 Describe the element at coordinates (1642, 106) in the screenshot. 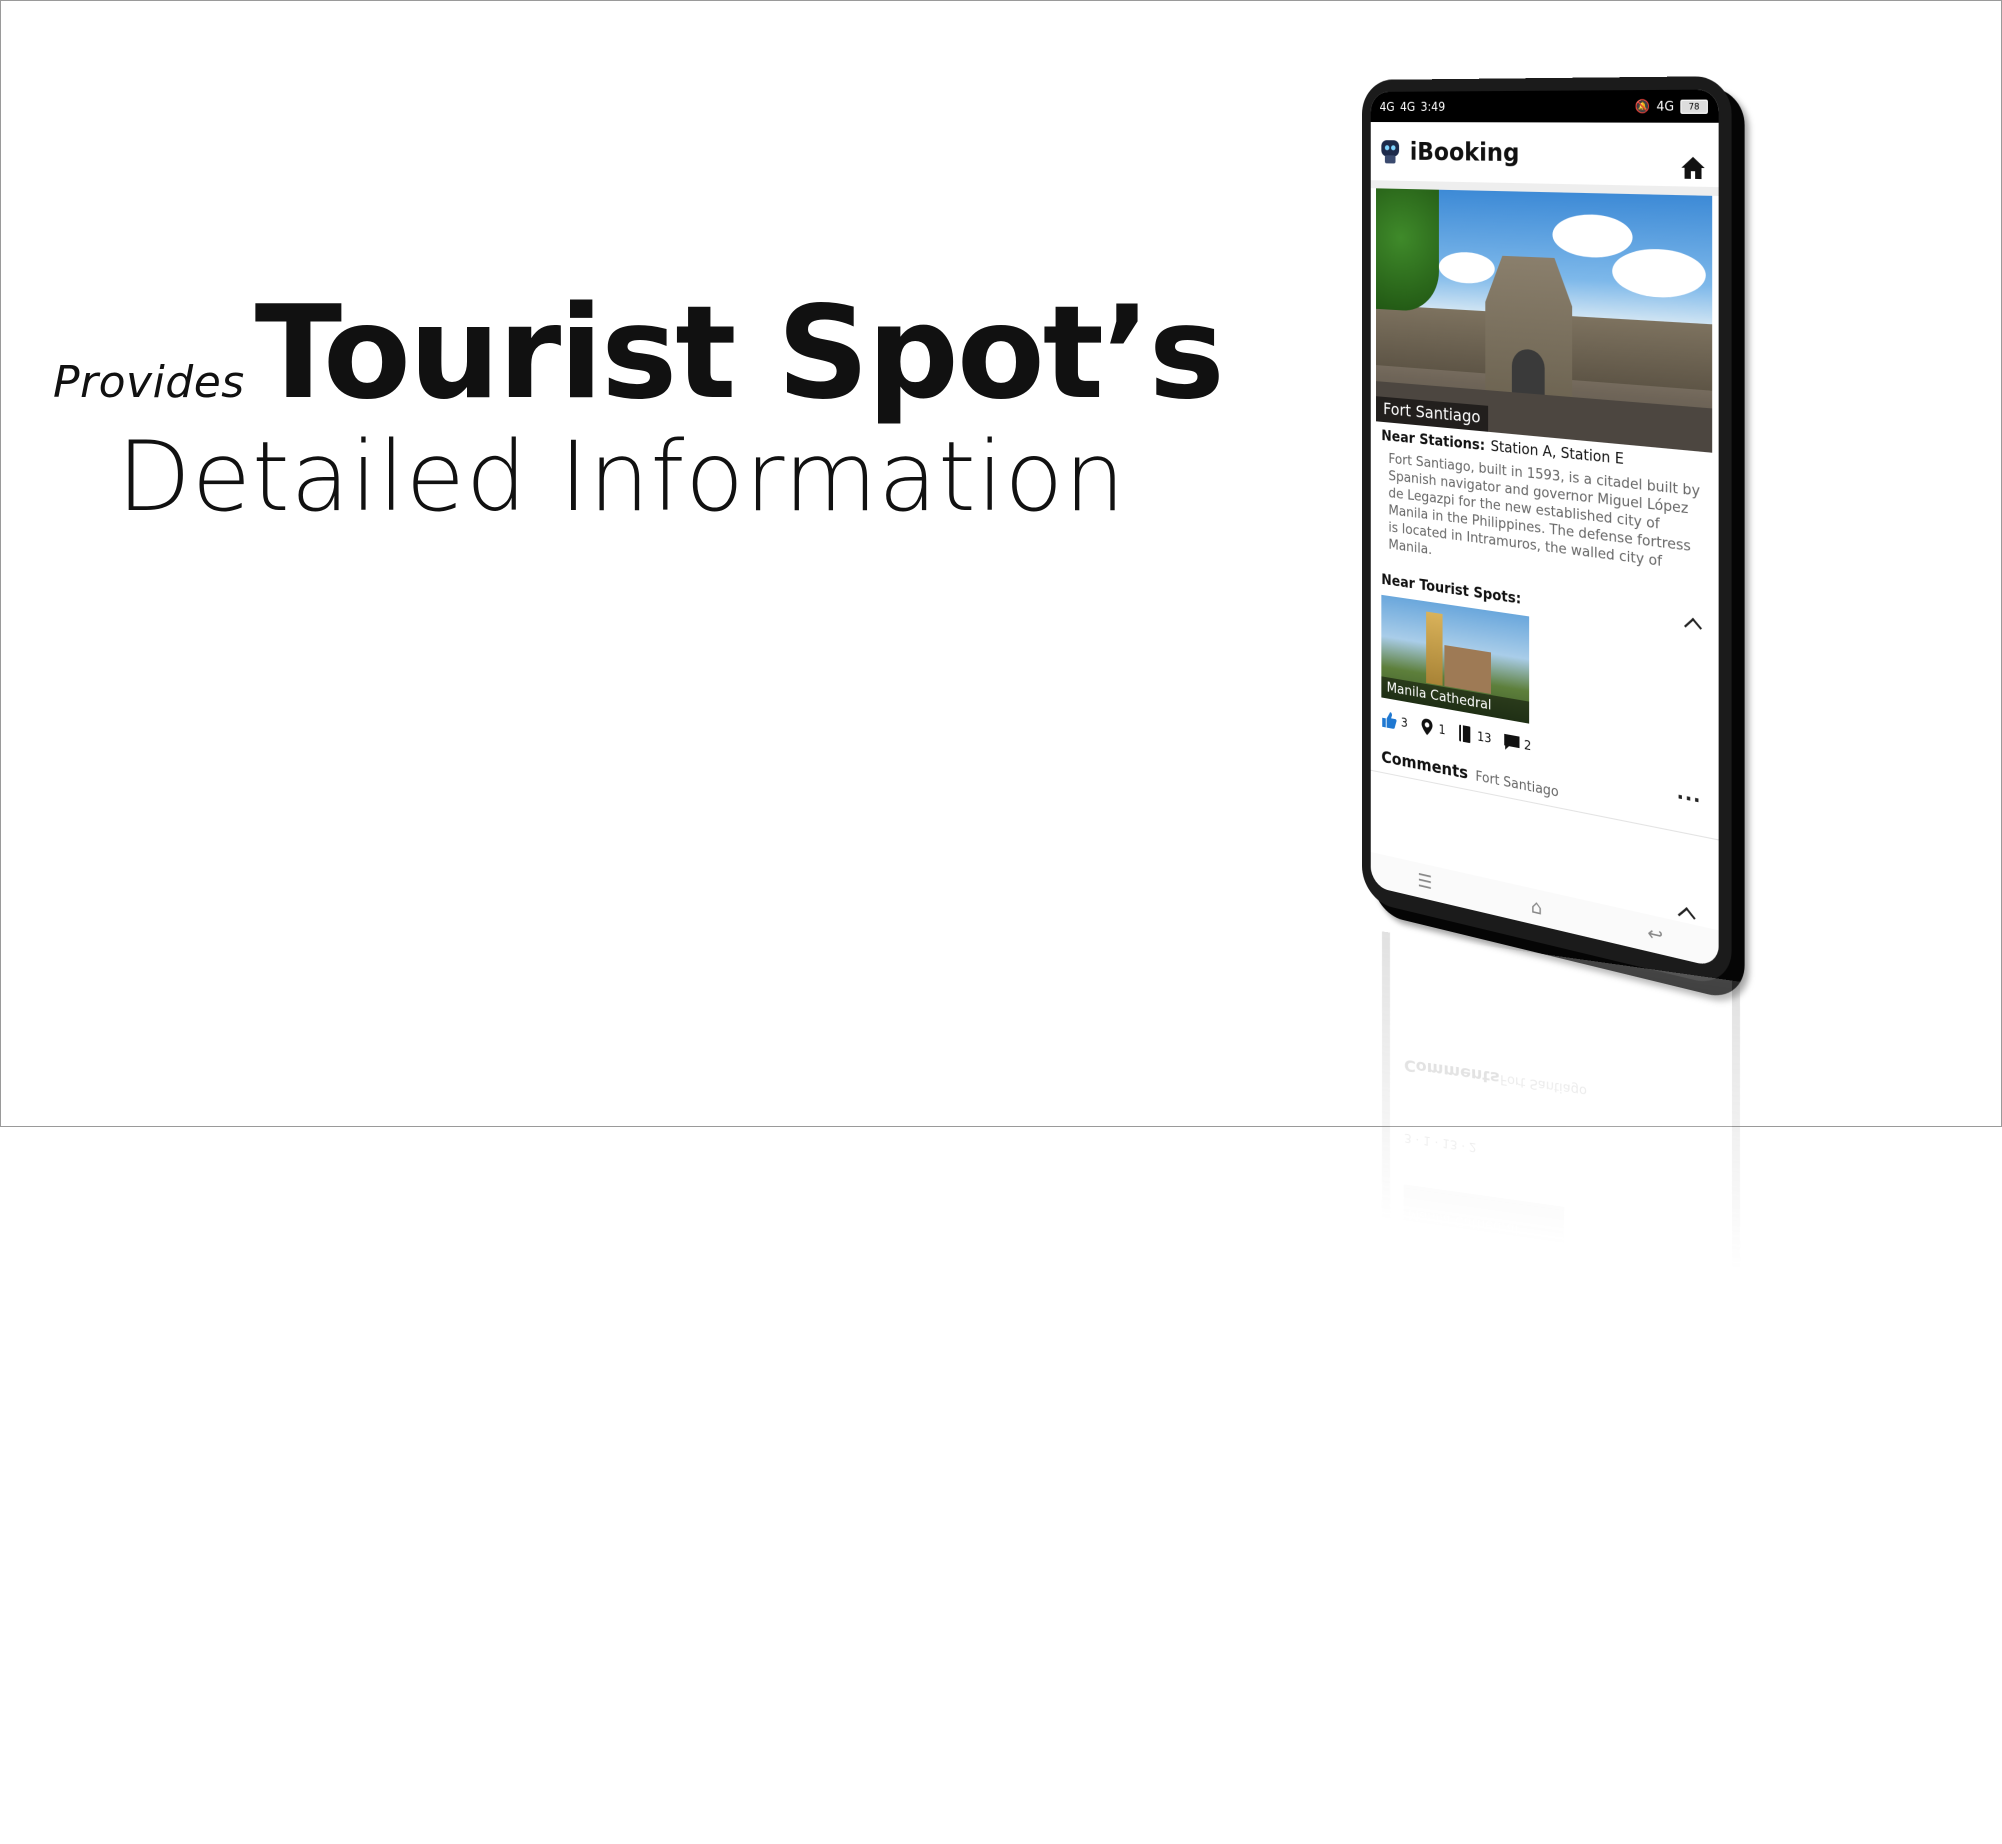

I see `mute-icon: 🔕` at that location.